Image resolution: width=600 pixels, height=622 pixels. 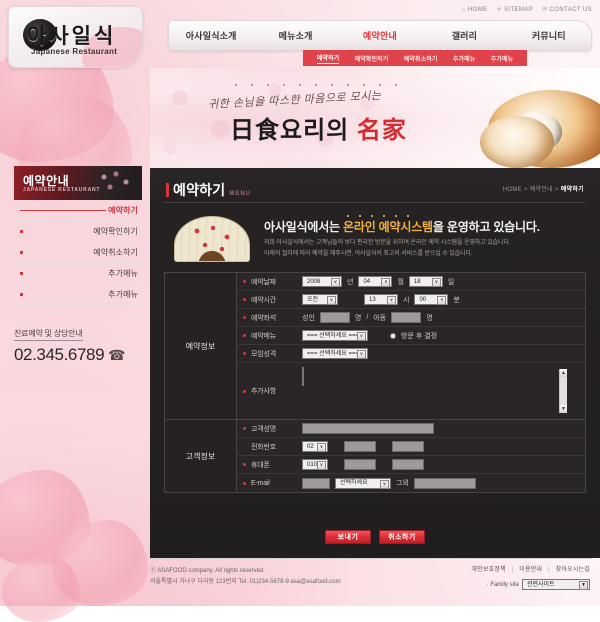 What do you see at coordinates (78, 344) in the screenshot?
I see `sidebar-contact: 진료예약 및 상담안내 02.345.6789 ☎` at bounding box center [78, 344].